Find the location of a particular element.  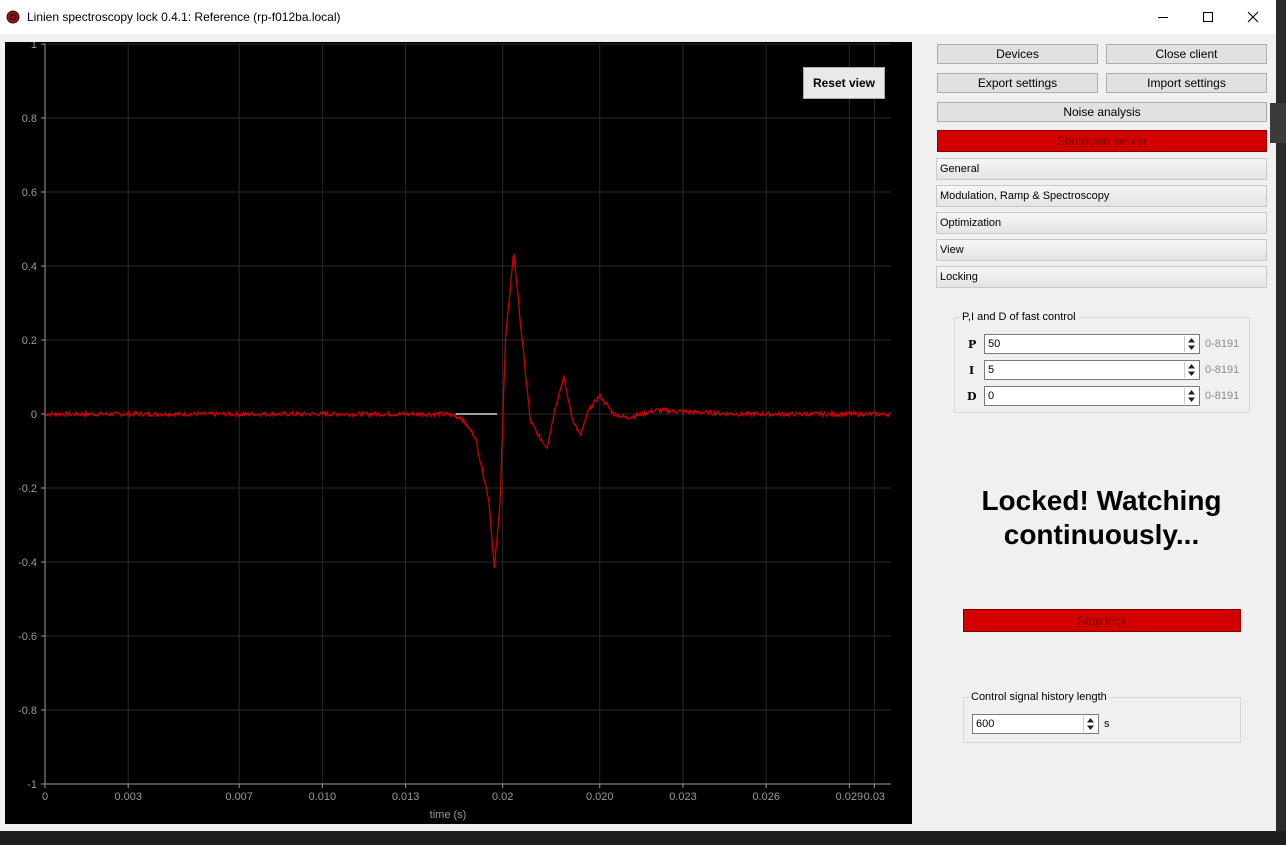

x-axis-label: time (s) is located at coordinates (448, 815).